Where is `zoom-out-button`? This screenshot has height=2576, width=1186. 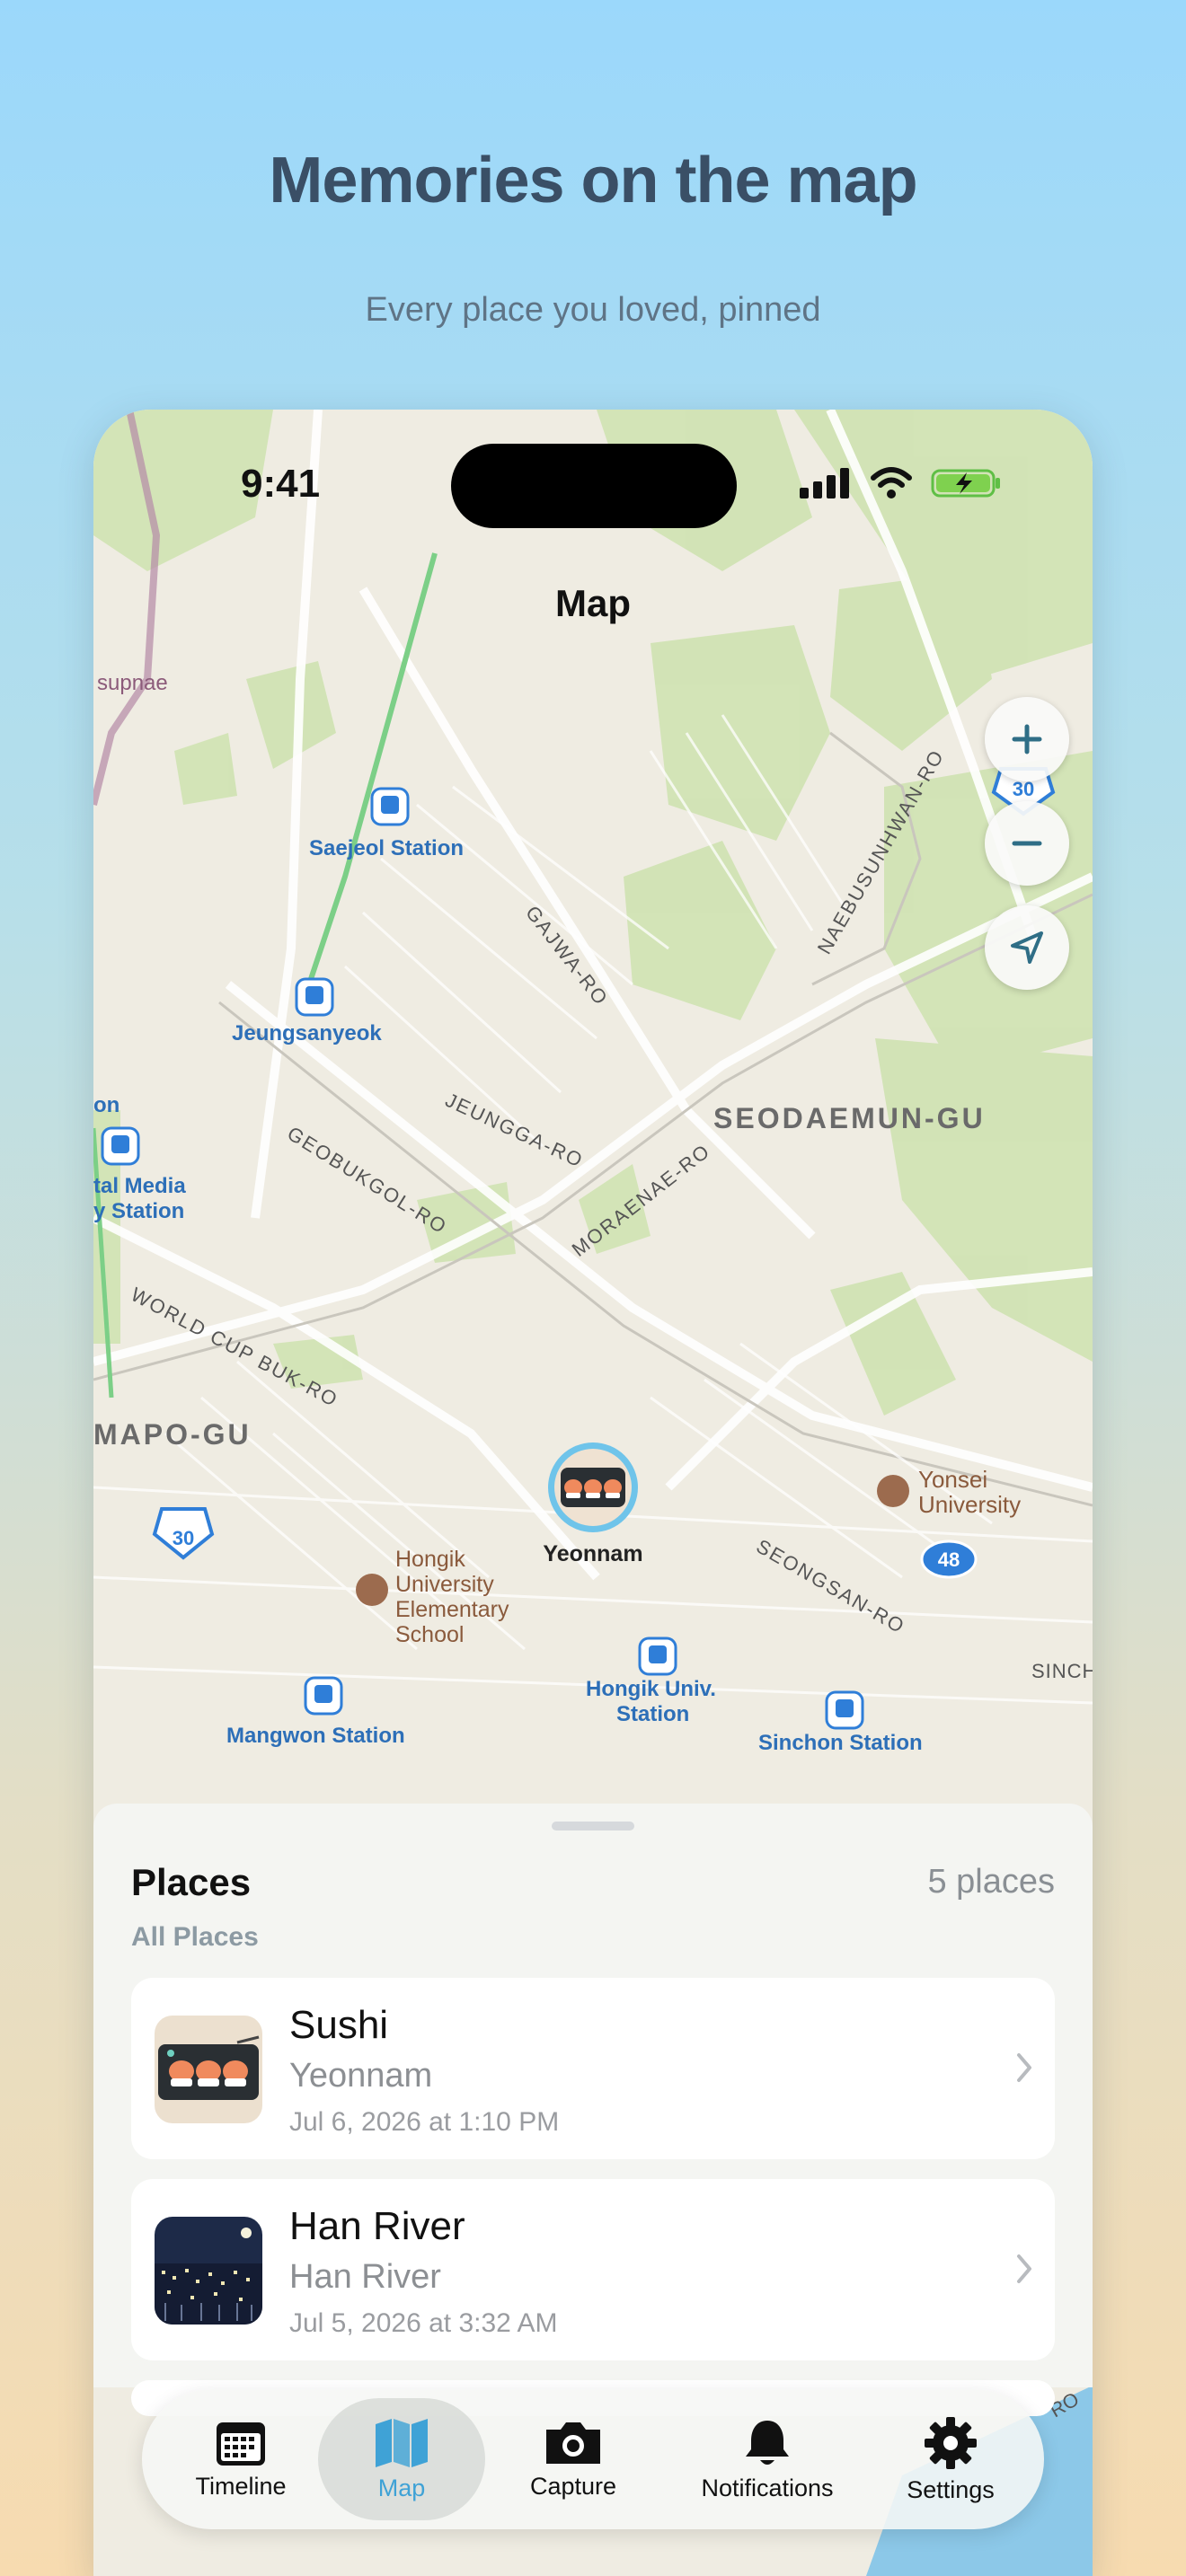
zoom-out-button is located at coordinates (1027, 843).